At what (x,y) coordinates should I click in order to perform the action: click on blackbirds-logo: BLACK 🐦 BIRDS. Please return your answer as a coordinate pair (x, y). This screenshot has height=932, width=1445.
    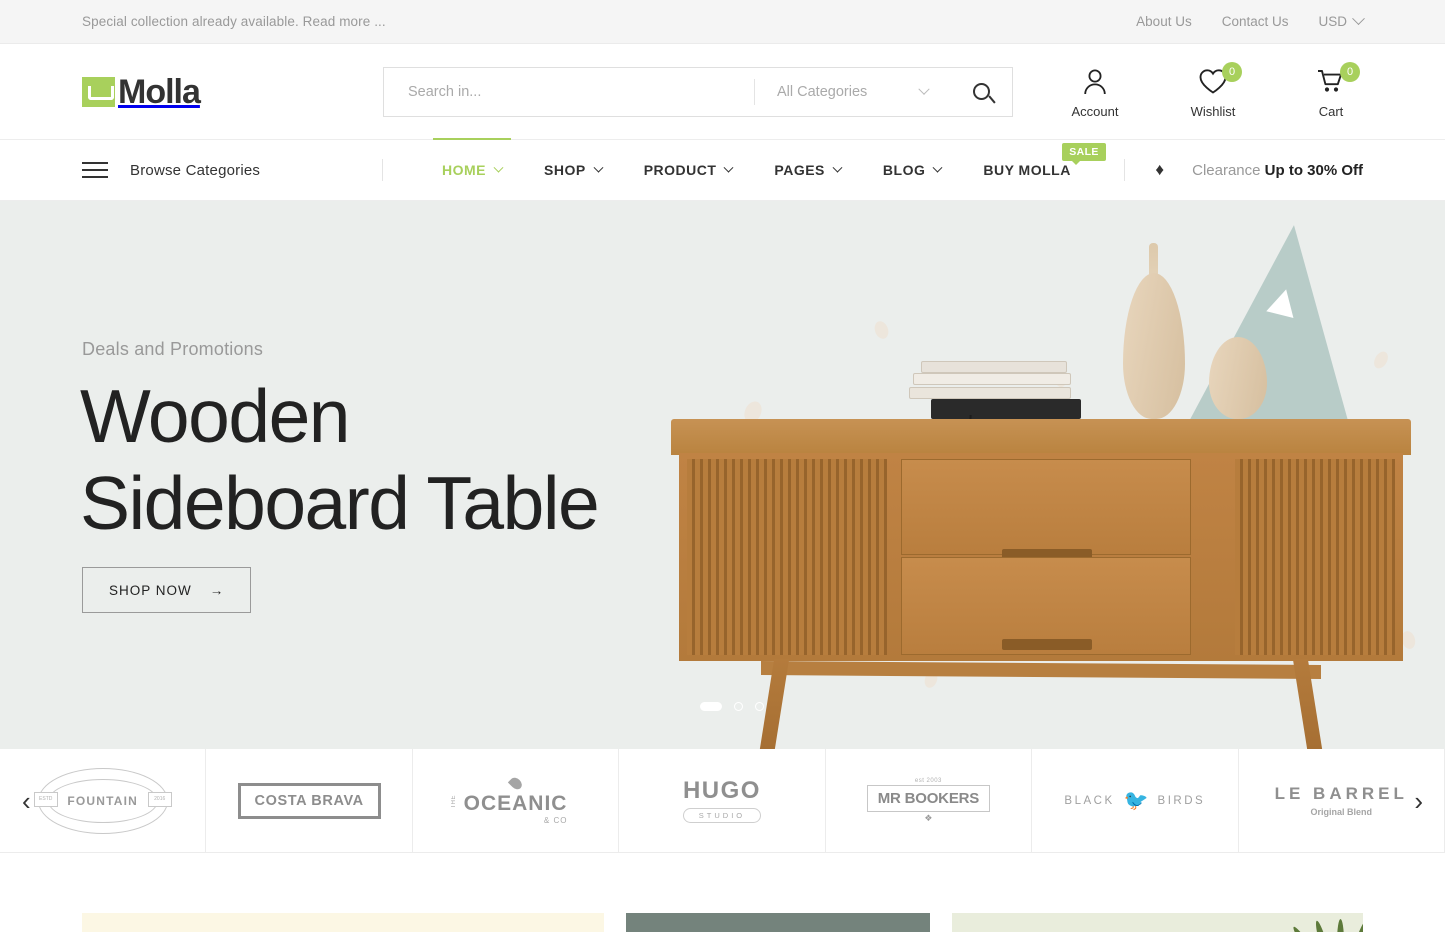
    Looking at the image, I should click on (1134, 800).